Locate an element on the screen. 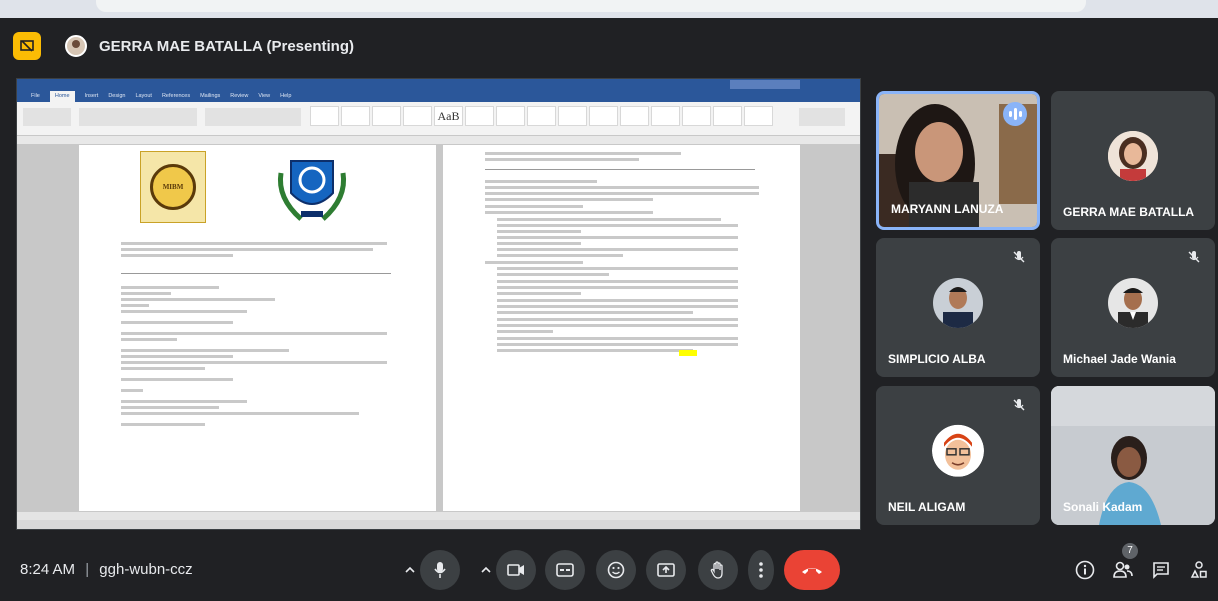  word-title-bar is located at coordinates (438, 85).